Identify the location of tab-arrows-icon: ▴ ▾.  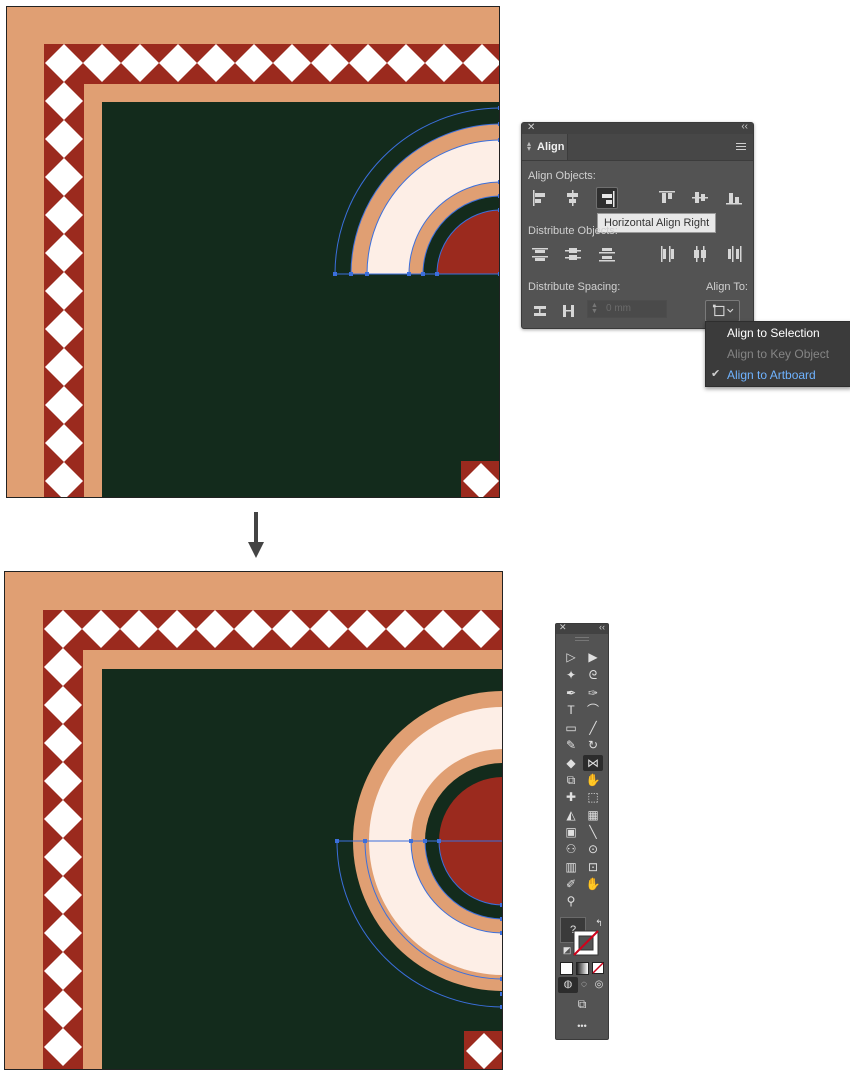
(529, 146).